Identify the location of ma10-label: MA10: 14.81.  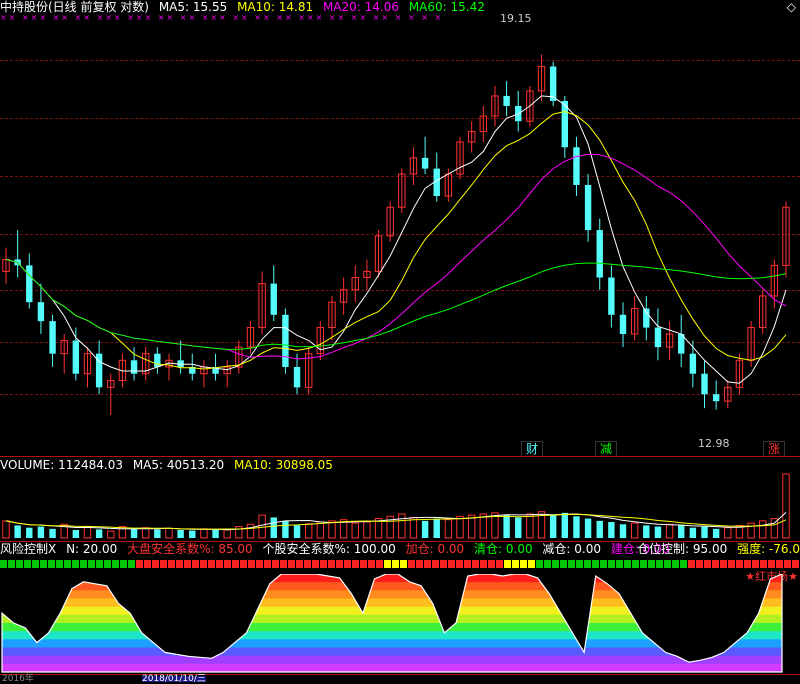
(275, 7).